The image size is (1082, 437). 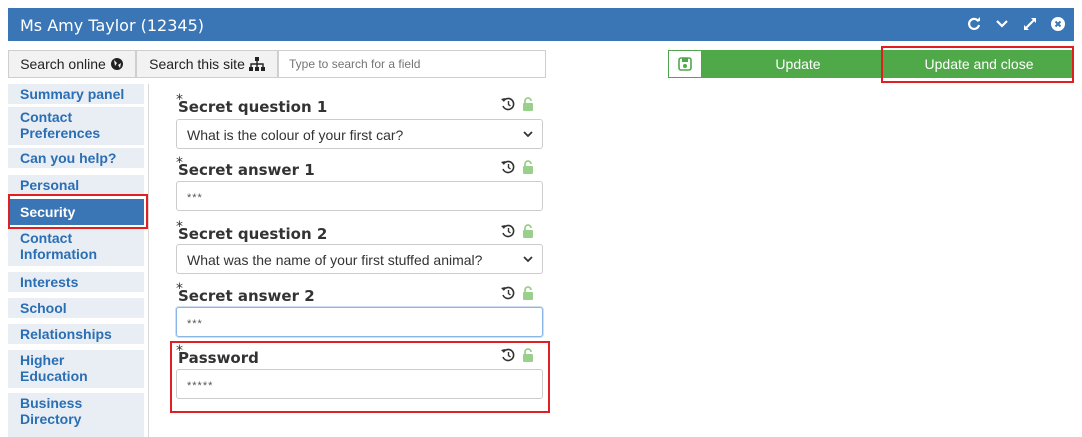 What do you see at coordinates (246, 170) in the screenshot?
I see `field-label-text: Secret answer 1` at bounding box center [246, 170].